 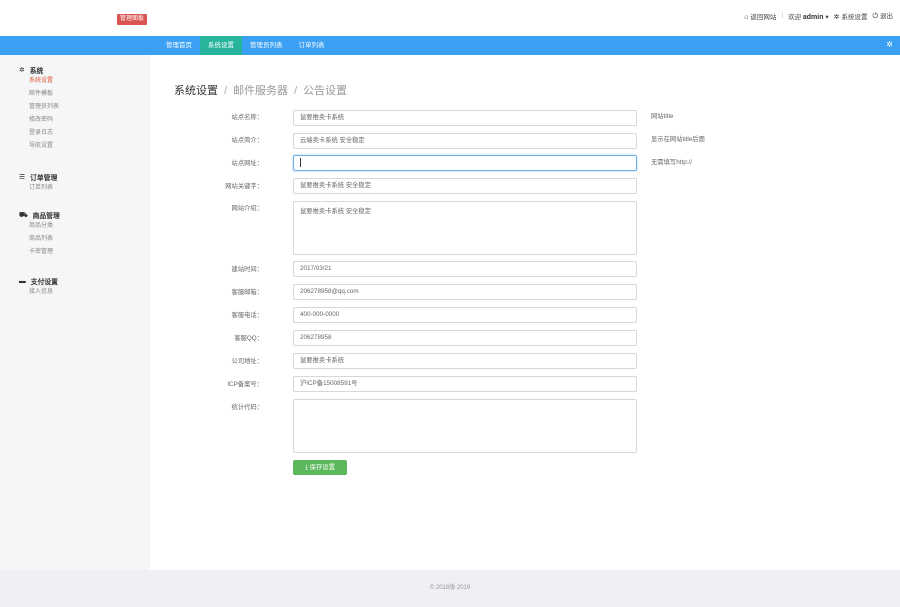 I want to click on site-url-hint: 无需填写http://, so click(x=671, y=162).